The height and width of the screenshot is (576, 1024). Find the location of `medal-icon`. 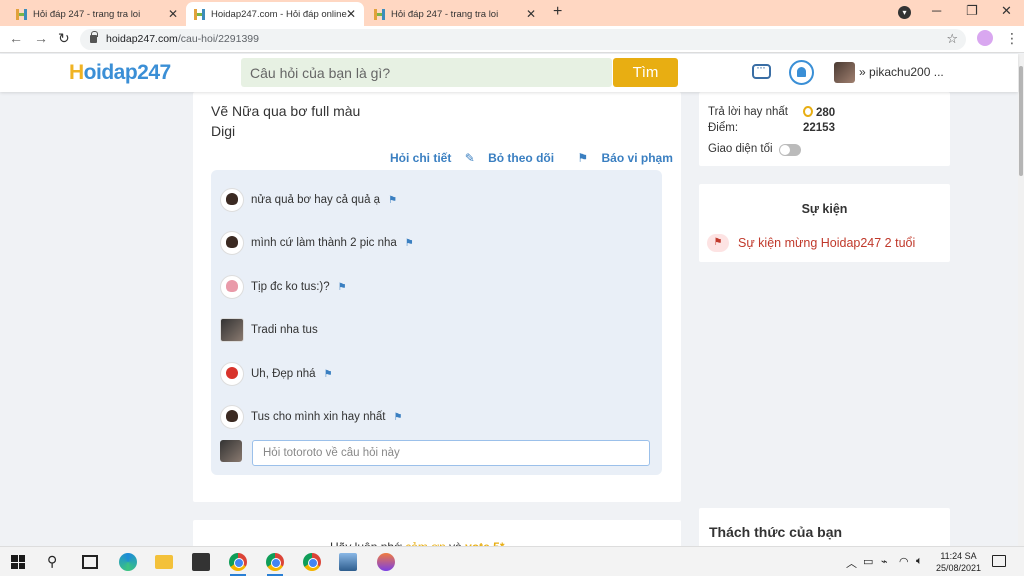

medal-icon is located at coordinates (808, 111).